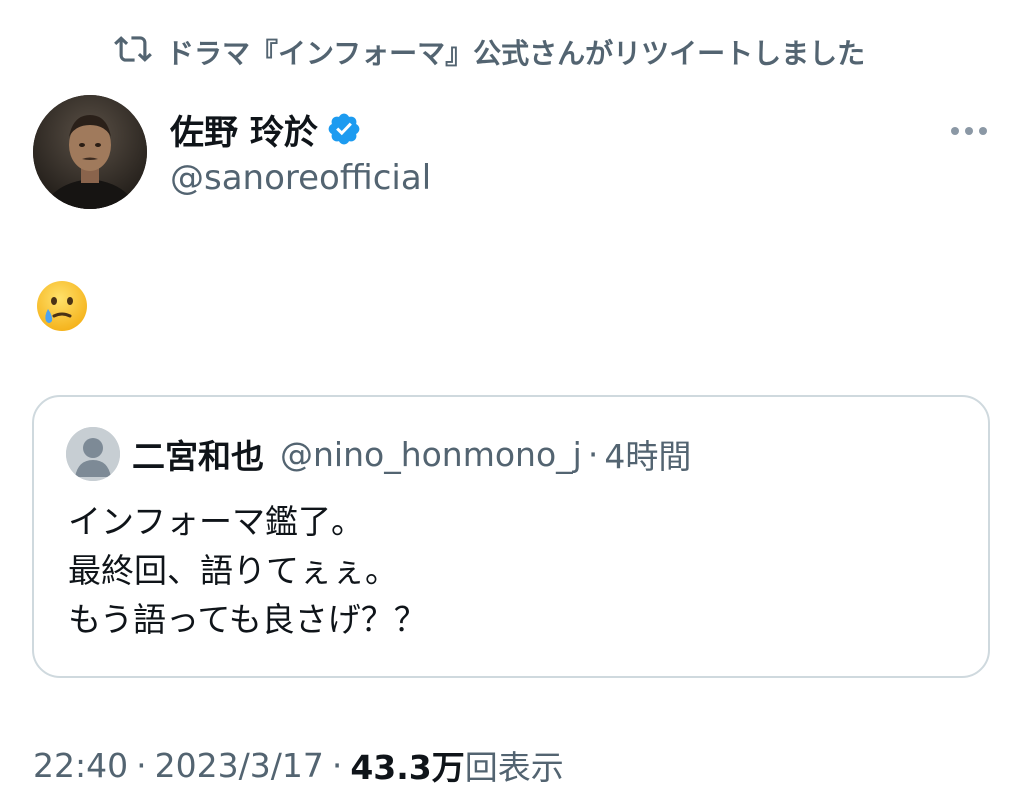 The height and width of the screenshot is (808, 1024). Describe the element at coordinates (244, 129) in the screenshot. I see `author-name: 佐野 玲於` at that location.